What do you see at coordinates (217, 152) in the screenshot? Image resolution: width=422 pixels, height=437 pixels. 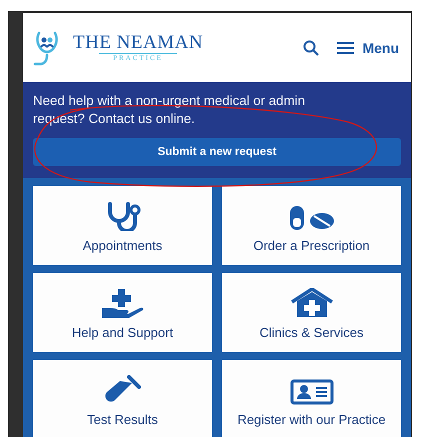 I see `submit-request-button: Submit a new request` at bounding box center [217, 152].